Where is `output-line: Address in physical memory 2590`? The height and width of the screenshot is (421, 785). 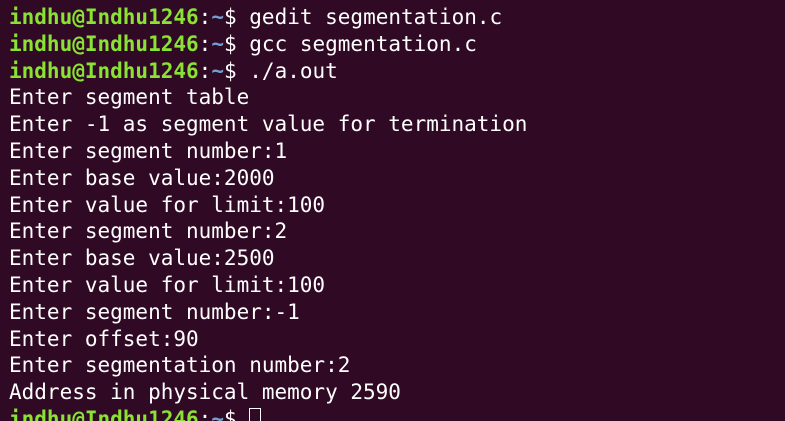 output-line: Address in physical memory 2590 is located at coordinates (205, 392).